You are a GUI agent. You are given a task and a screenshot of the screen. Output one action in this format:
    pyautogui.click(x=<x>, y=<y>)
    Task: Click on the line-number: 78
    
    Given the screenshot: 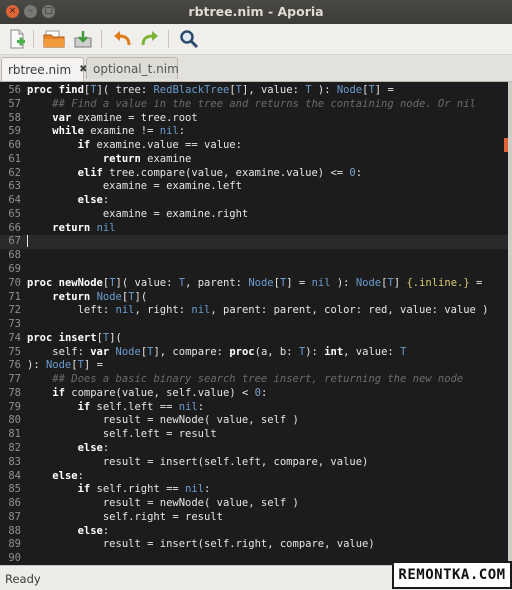 What is the action you would take?
    pyautogui.click(x=14, y=392)
    